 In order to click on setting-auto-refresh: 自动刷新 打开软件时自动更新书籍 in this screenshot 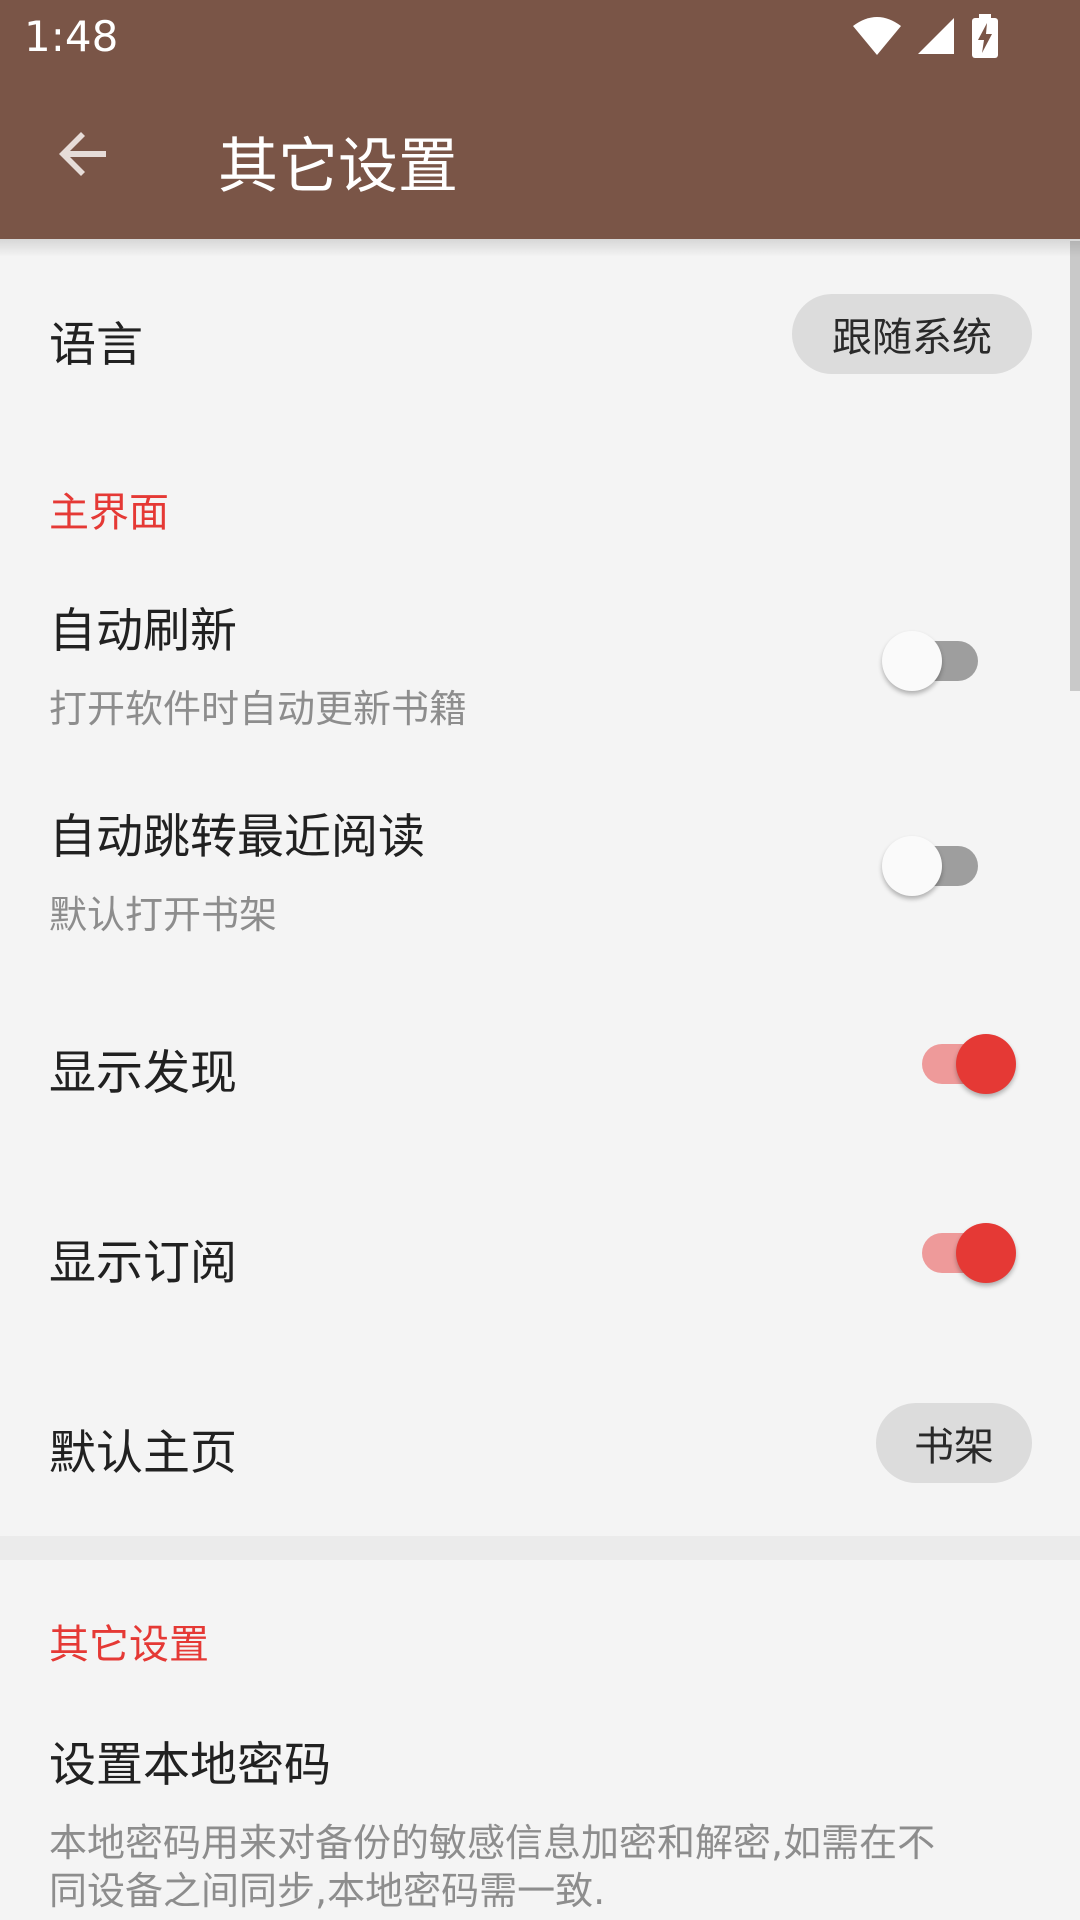, I will do `click(535, 660)`.